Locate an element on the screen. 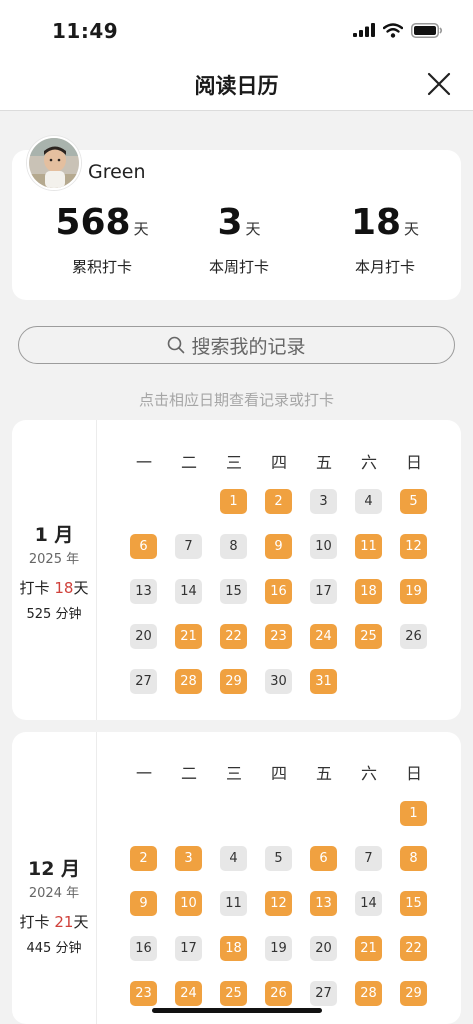  avatar is located at coordinates (54, 163).